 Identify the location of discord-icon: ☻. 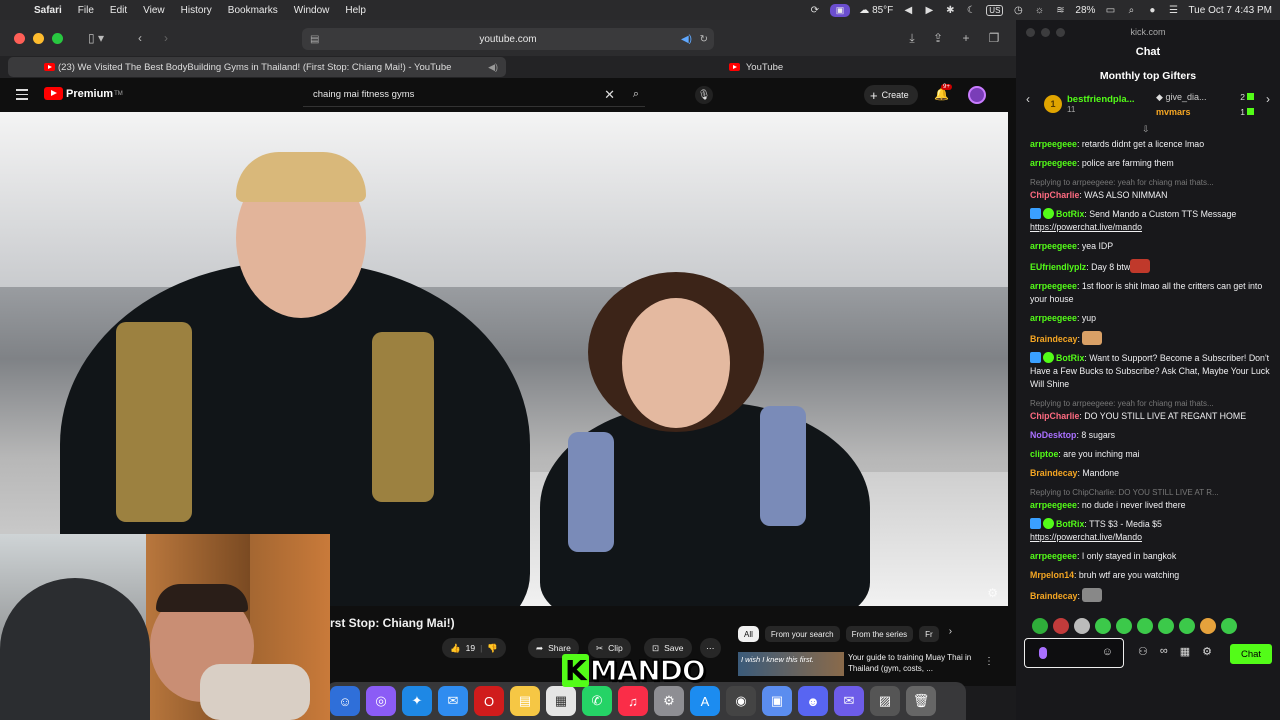
(813, 701).